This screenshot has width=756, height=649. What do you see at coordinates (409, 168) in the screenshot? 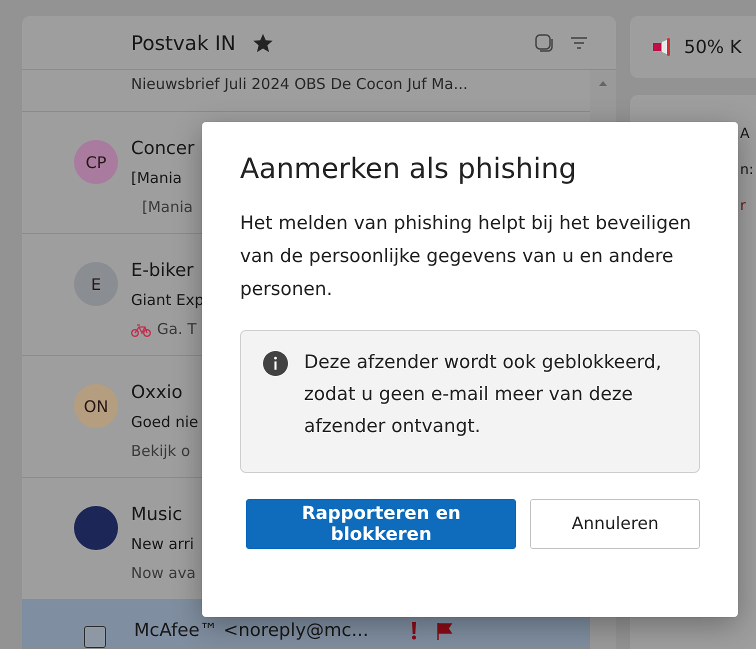
I see `dialog-title: Aanmerken als phishing` at bounding box center [409, 168].